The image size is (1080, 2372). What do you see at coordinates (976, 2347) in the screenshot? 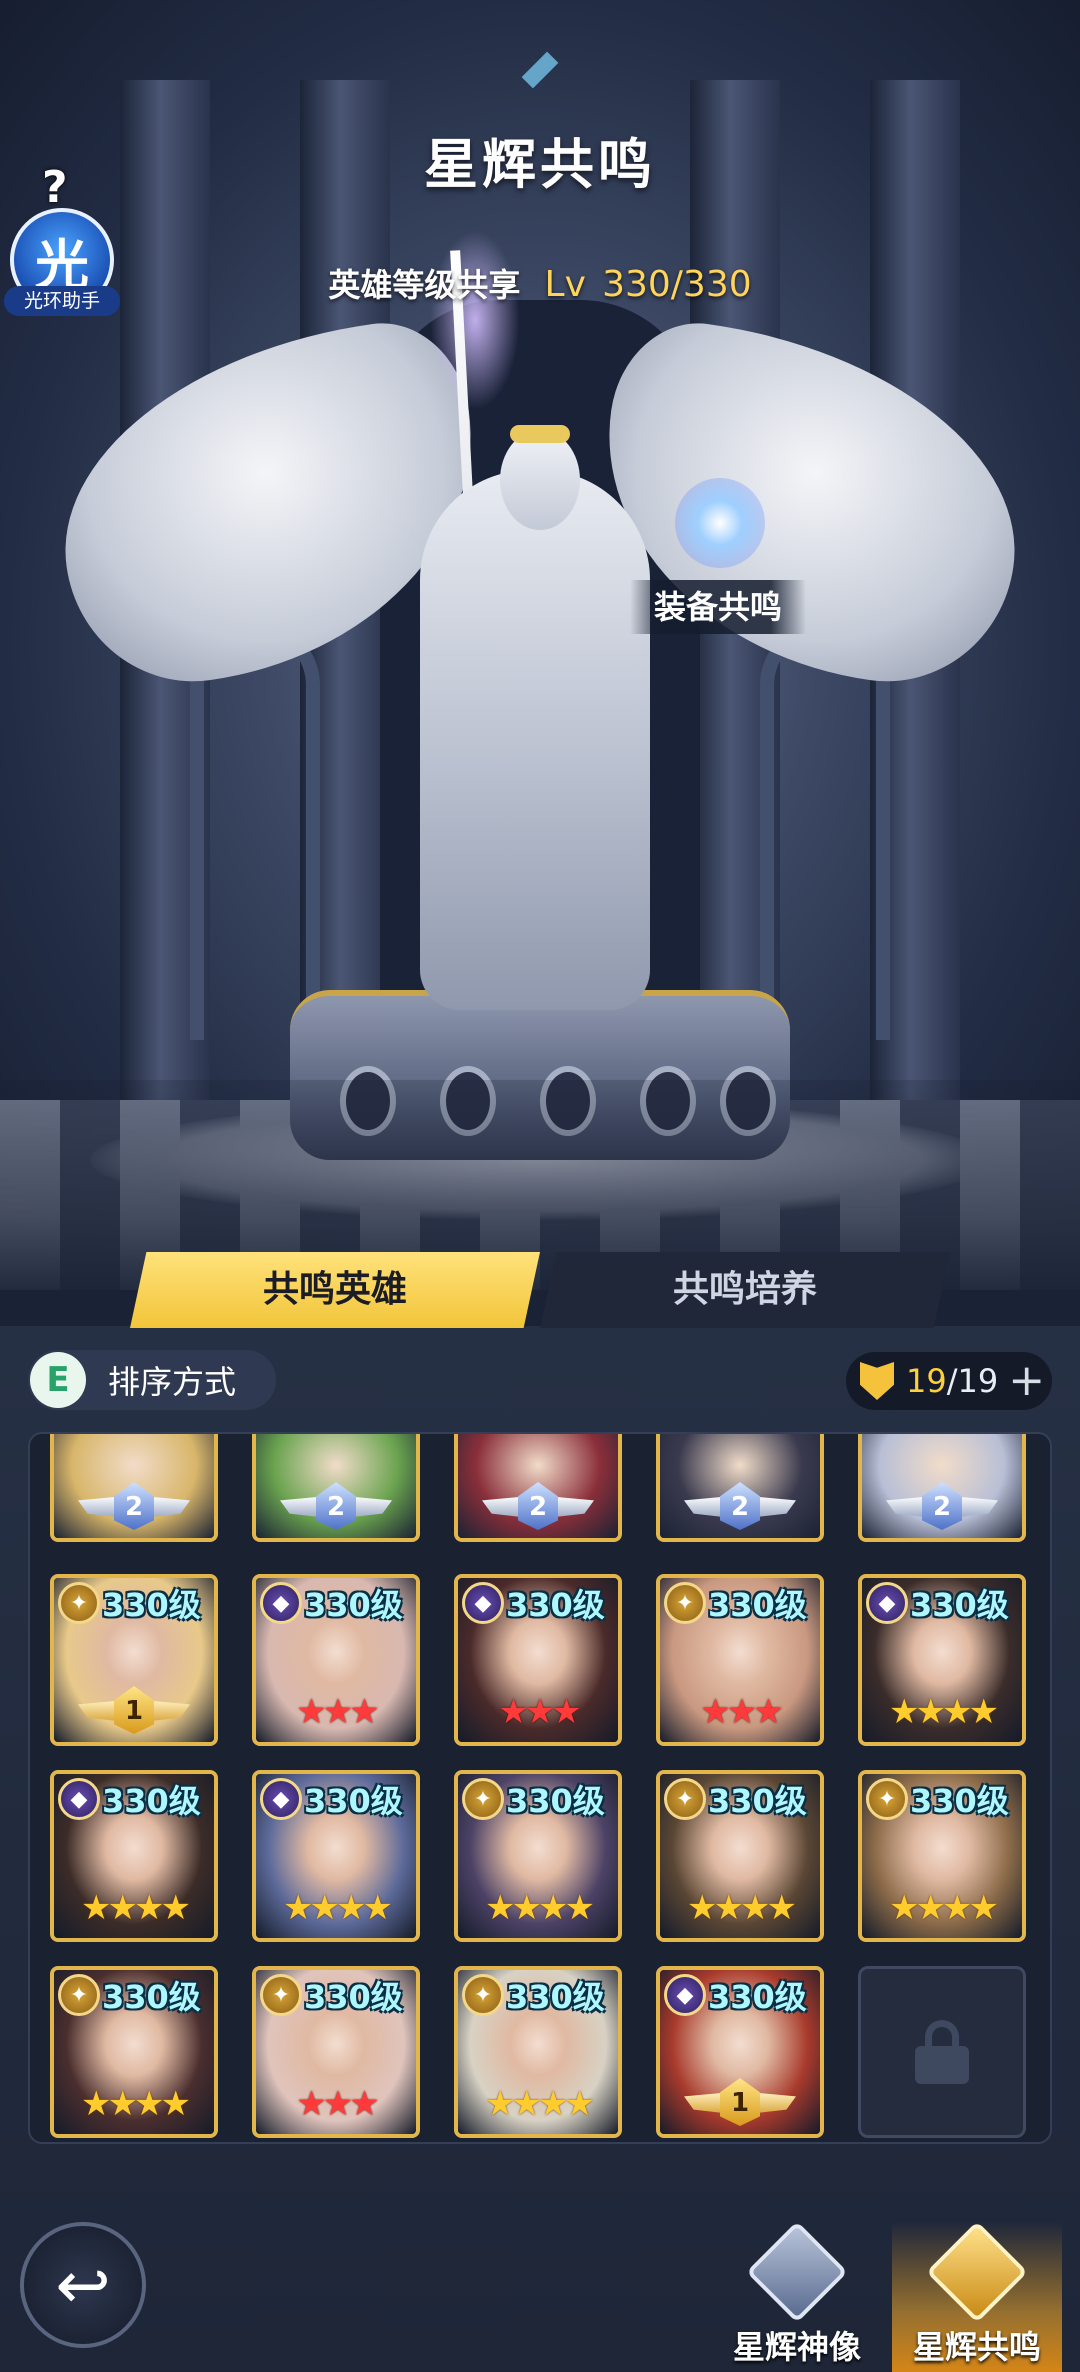
I see `nav-star-resonance-label: 星辉共鸣` at bounding box center [976, 2347].